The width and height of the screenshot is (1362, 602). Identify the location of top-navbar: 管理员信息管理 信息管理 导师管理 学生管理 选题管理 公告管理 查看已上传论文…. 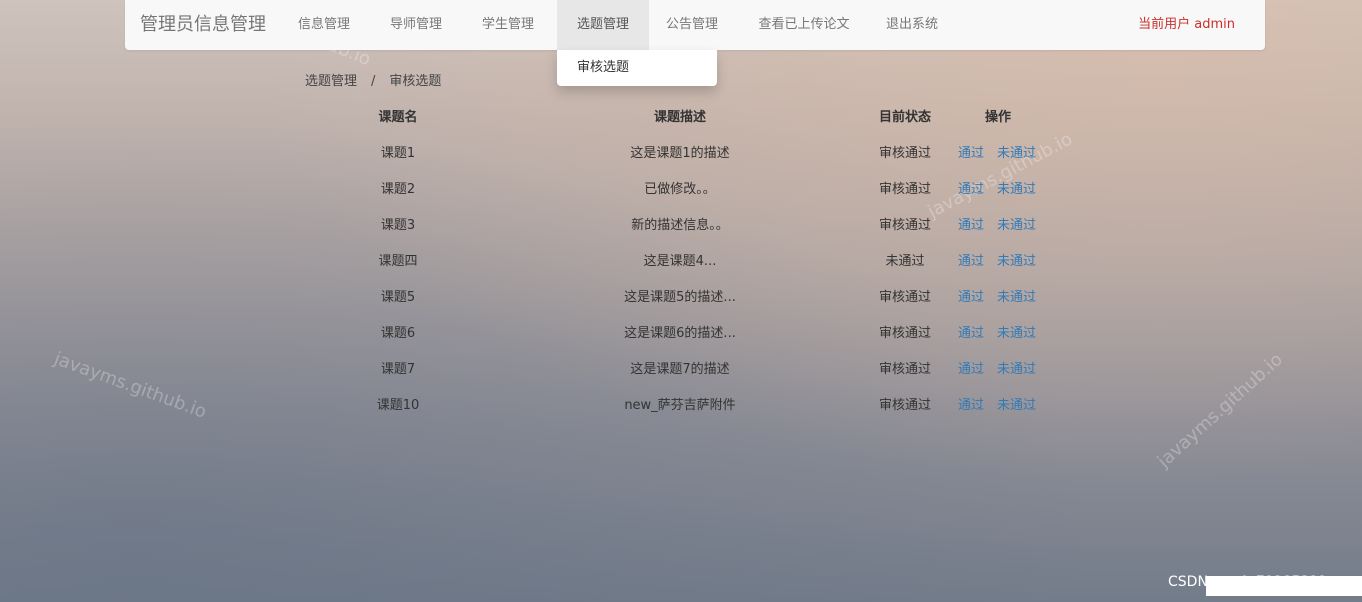
(695, 25).